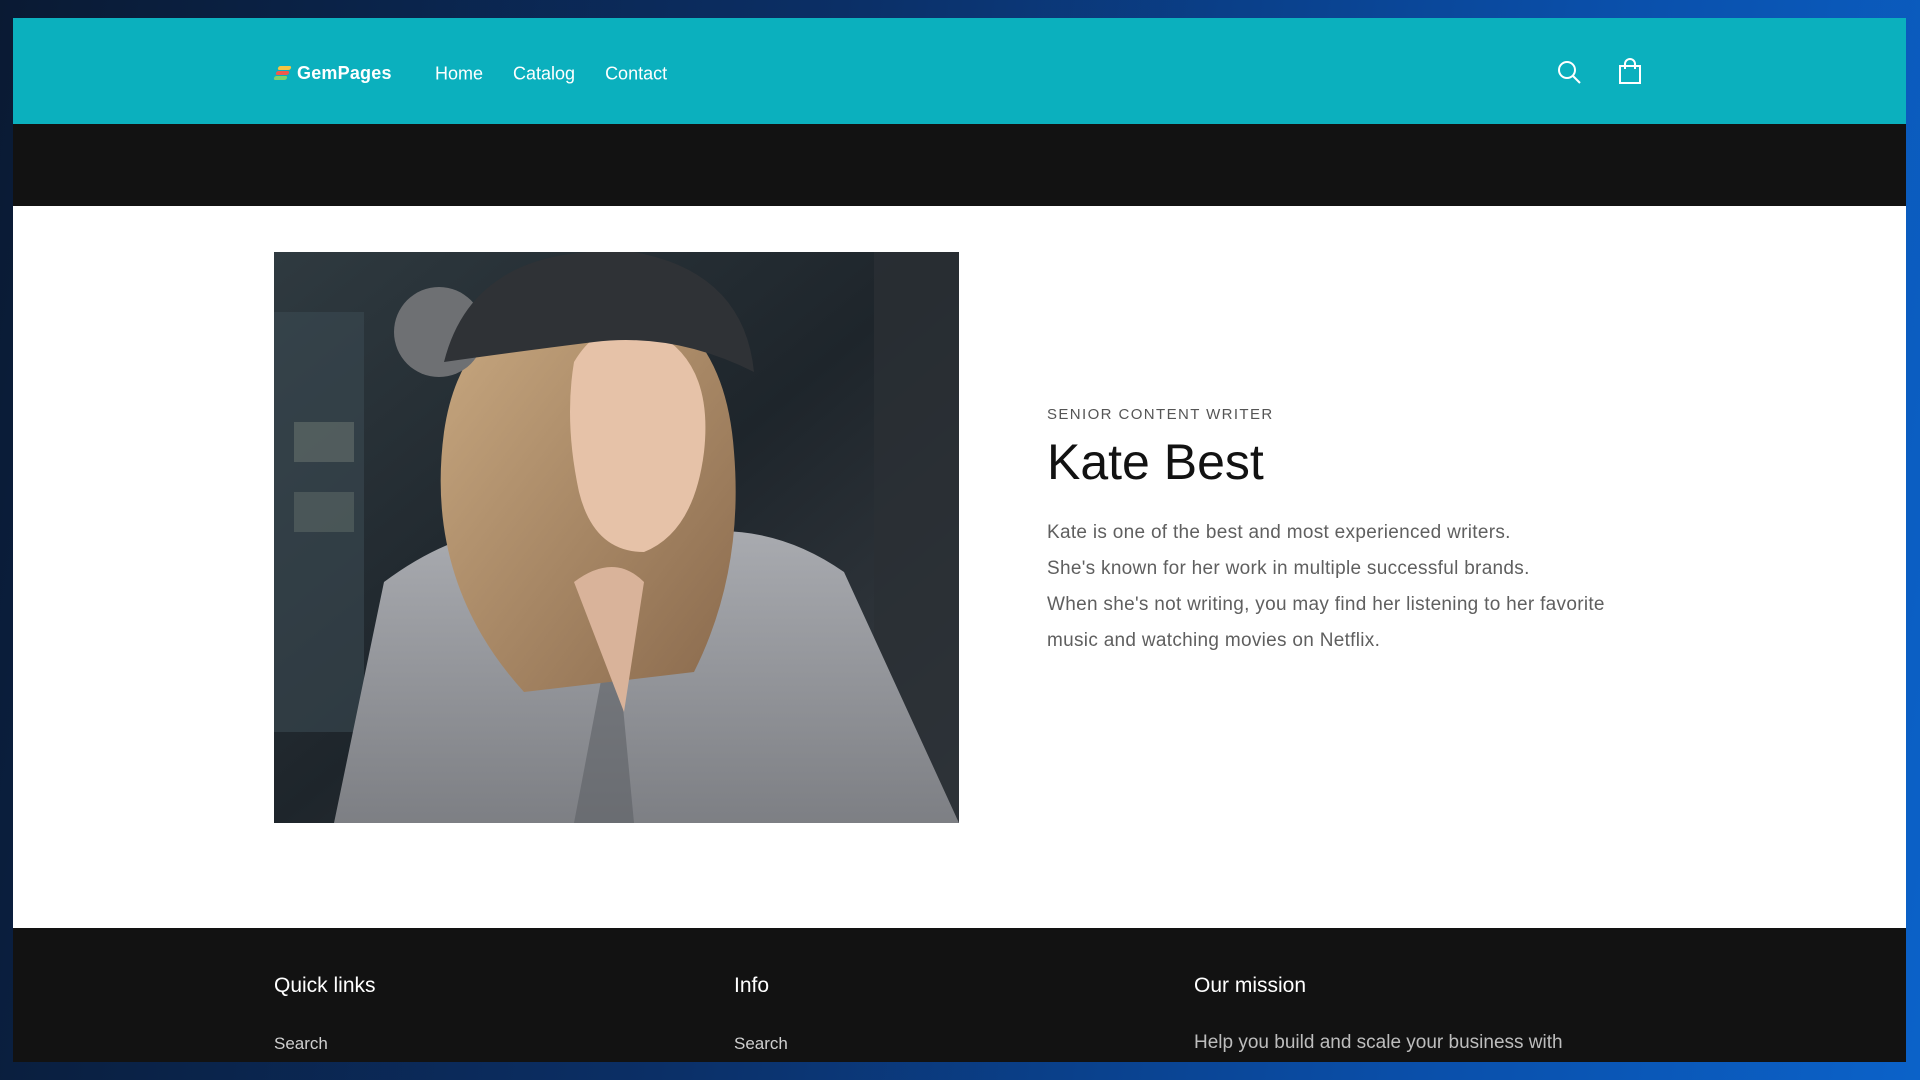 This screenshot has height=1080, width=1920. Describe the element at coordinates (344, 72) in the screenshot. I see `logo-text: GemPages` at that location.